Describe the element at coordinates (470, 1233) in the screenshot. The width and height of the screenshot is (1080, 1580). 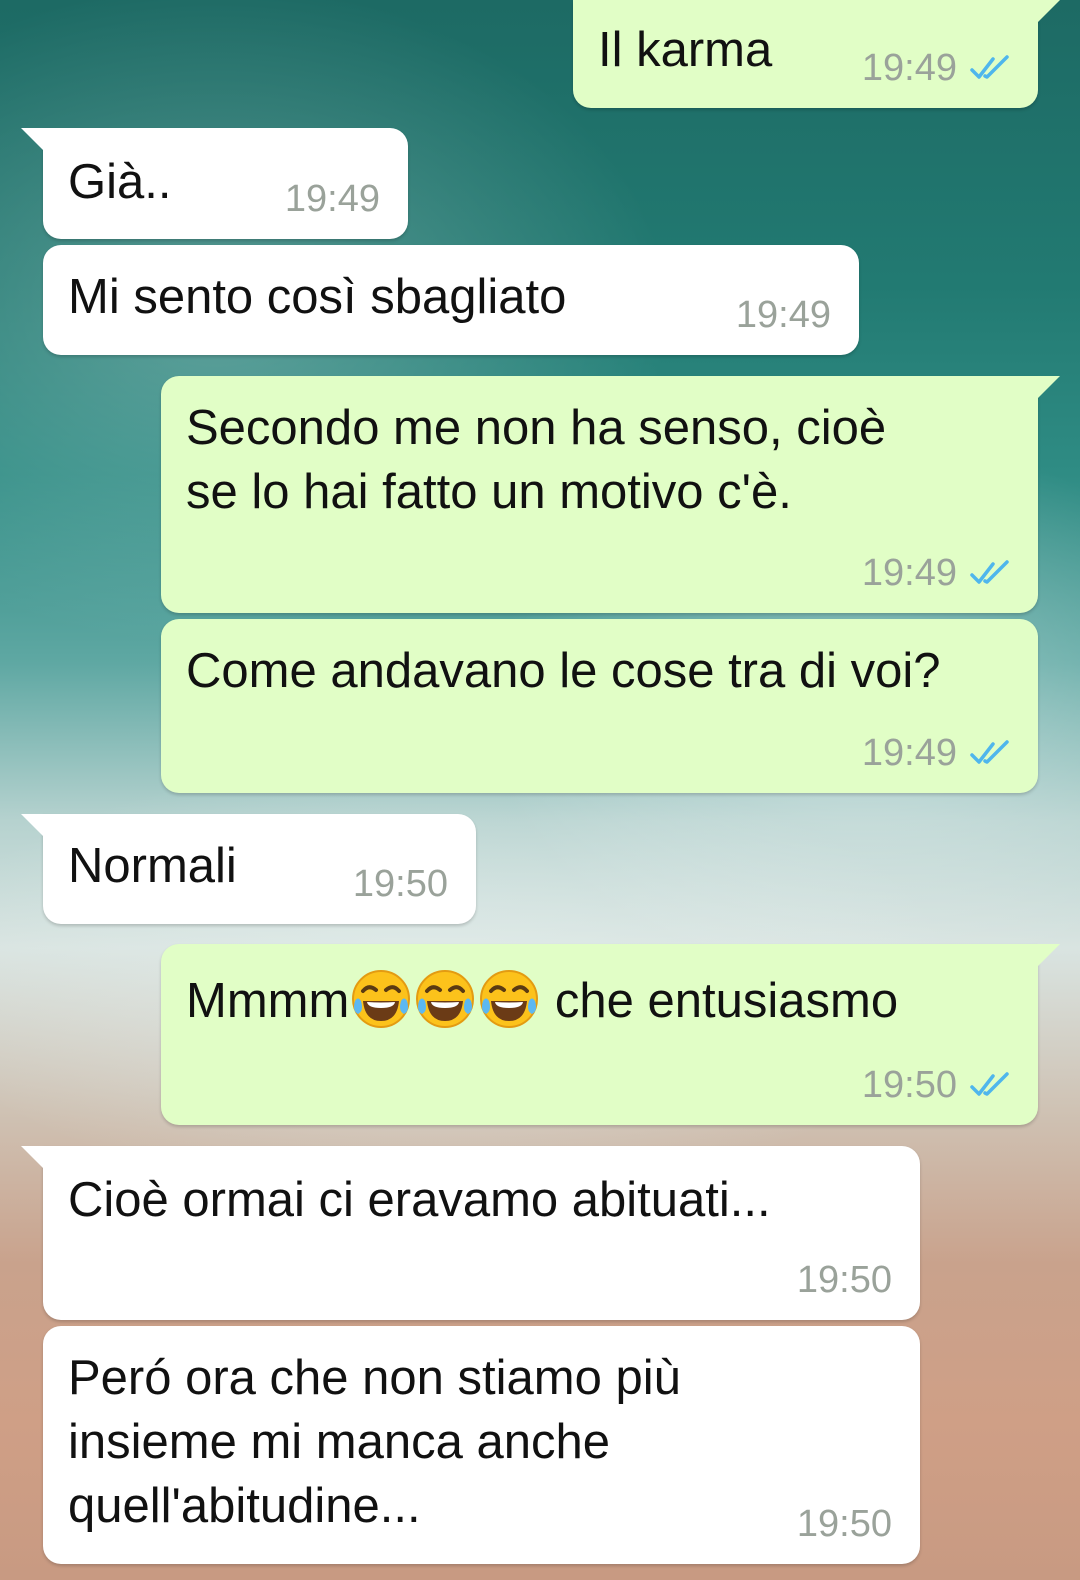
I see `message-bubble-incoming: Cioè ormai ci eravamo abituati... 19:50` at that location.